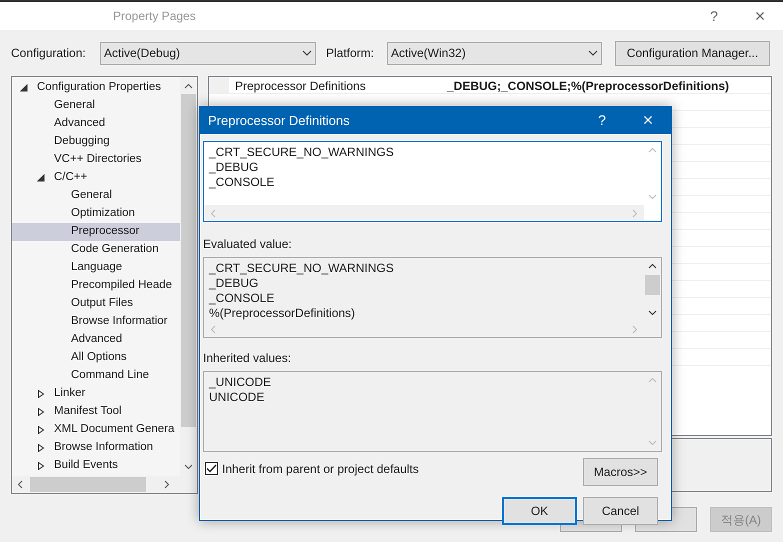  What do you see at coordinates (588, 85) in the screenshot?
I see `property-value: _DEBUG;_CONSOLE;%(PreprocessorDefinitions)` at bounding box center [588, 85].